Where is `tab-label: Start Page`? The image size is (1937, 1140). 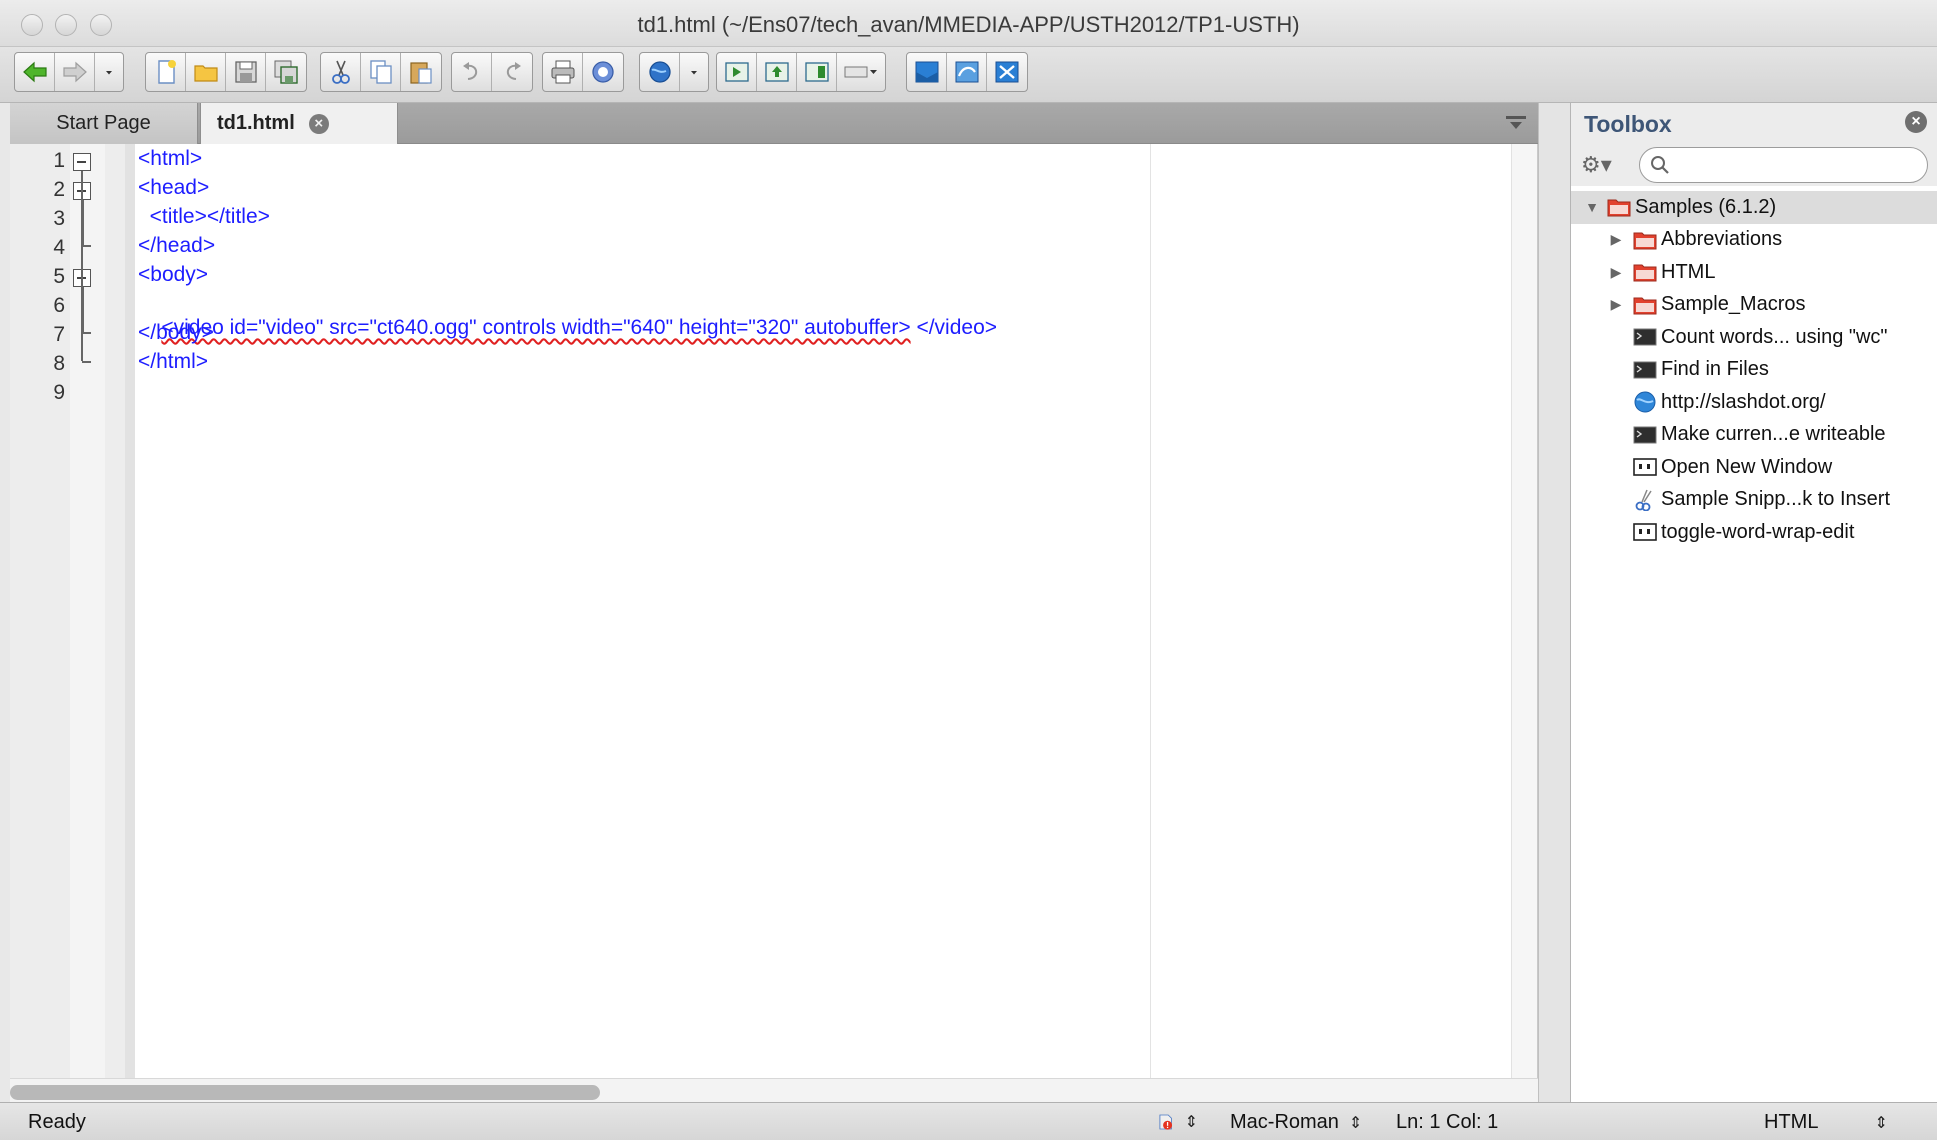
tab-label: Start Page is located at coordinates (103, 123).